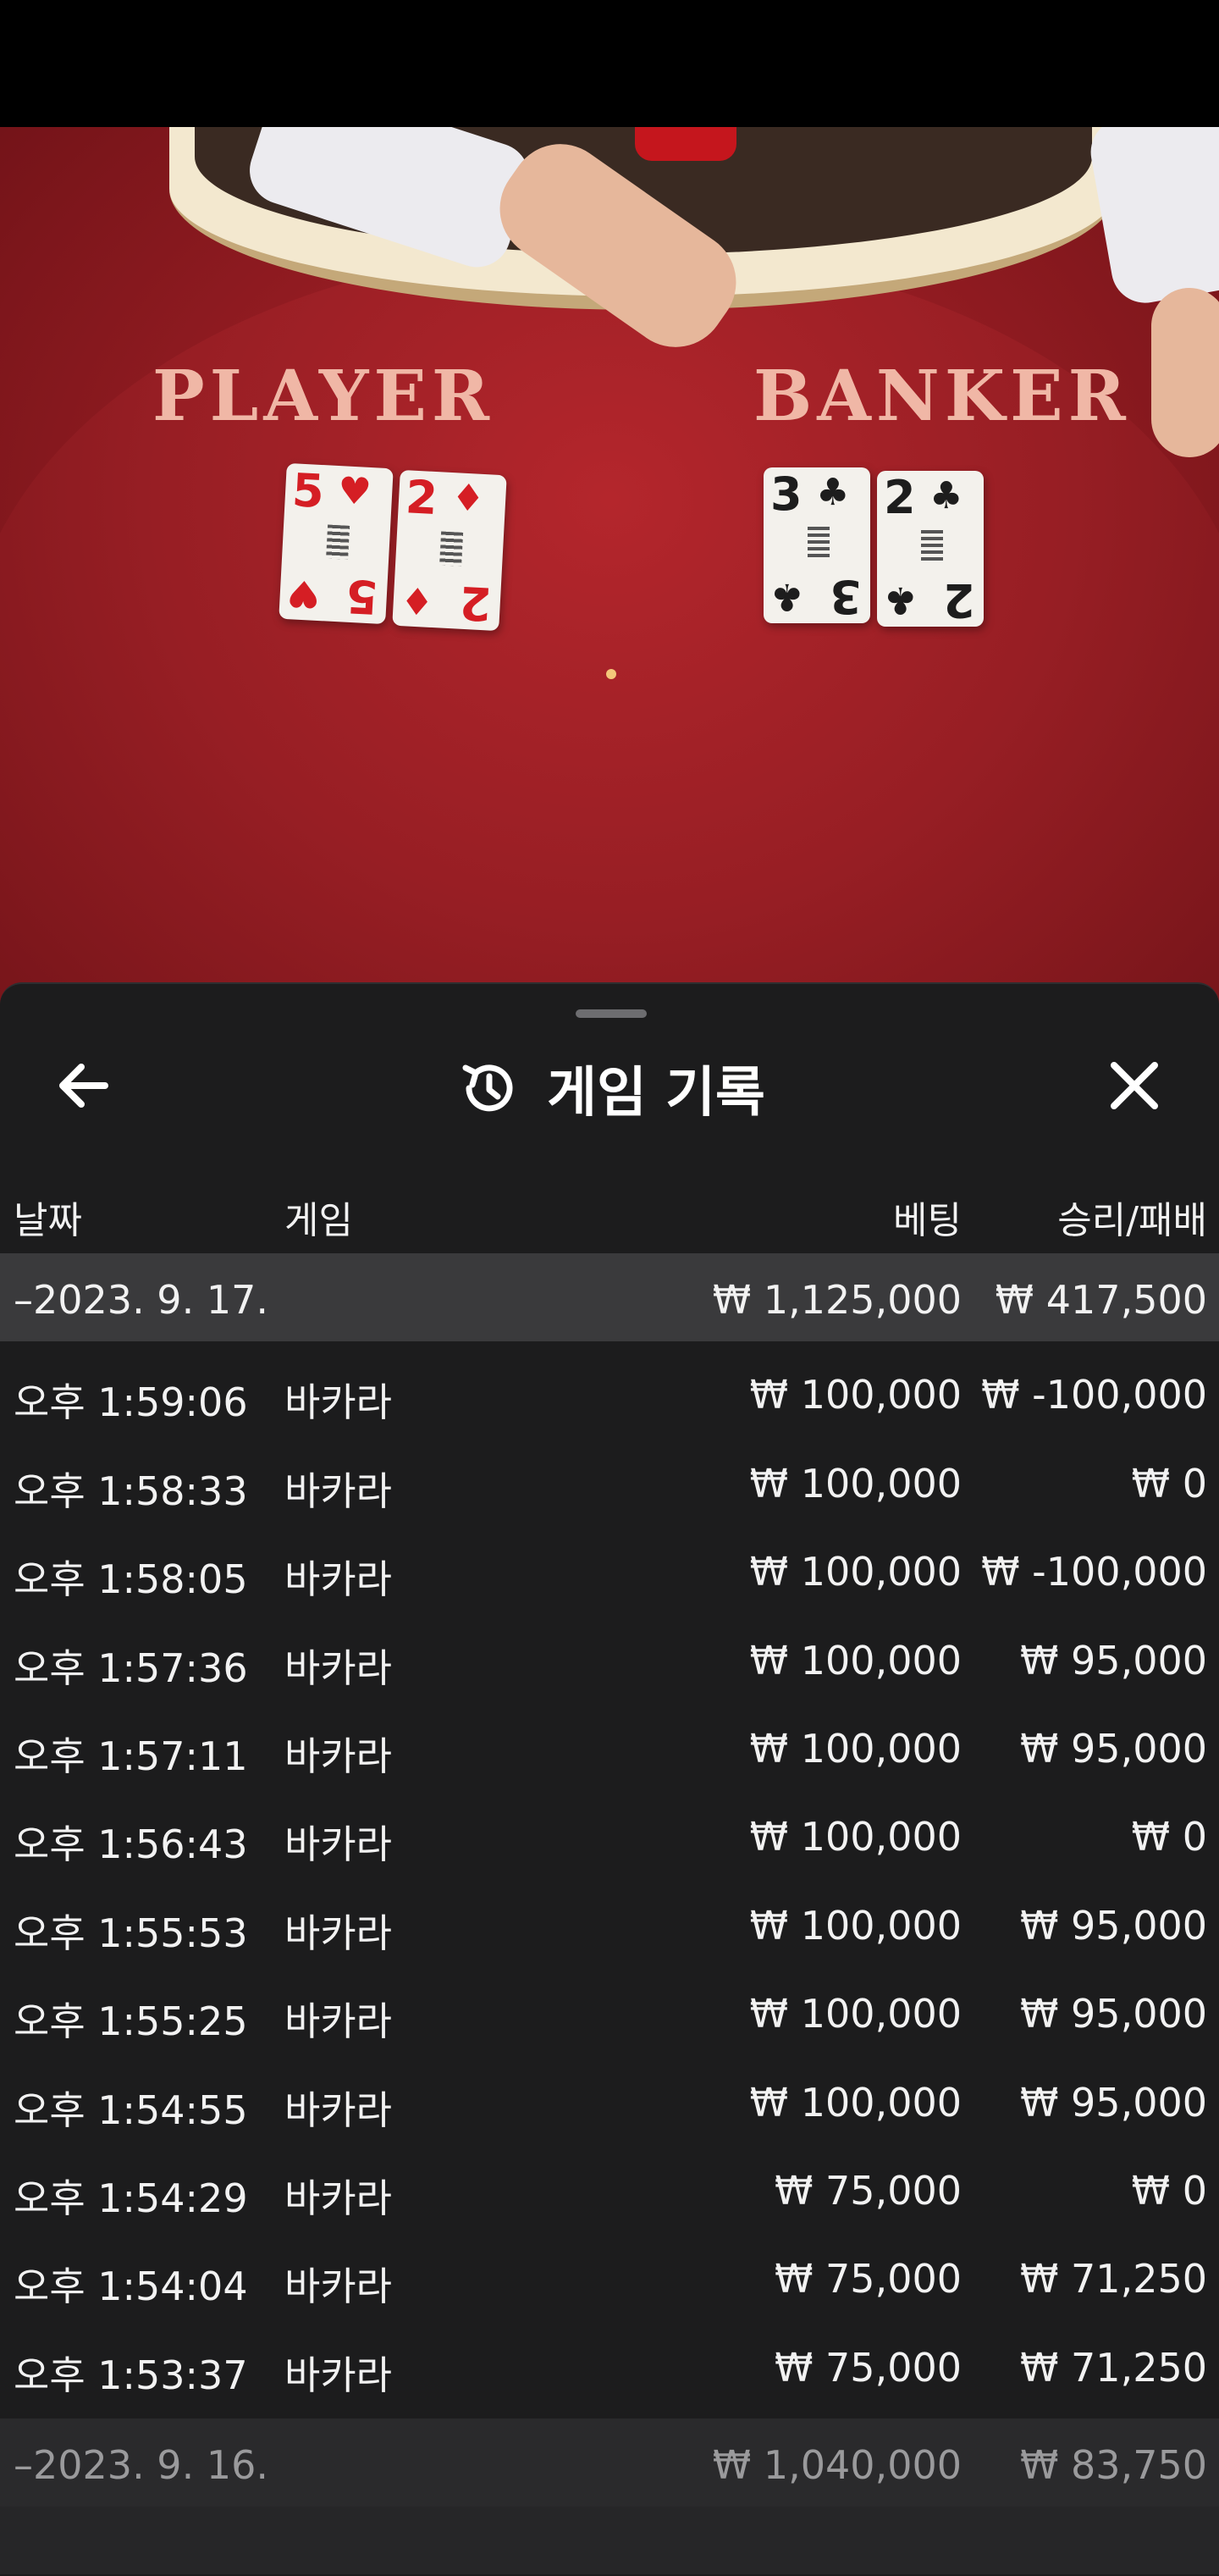 The image size is (1219, 2576). I want to click on history-row: 오후 1:54:04 바카라 ₩ 75,000 ₩ 71,250, so click(609, 2276).